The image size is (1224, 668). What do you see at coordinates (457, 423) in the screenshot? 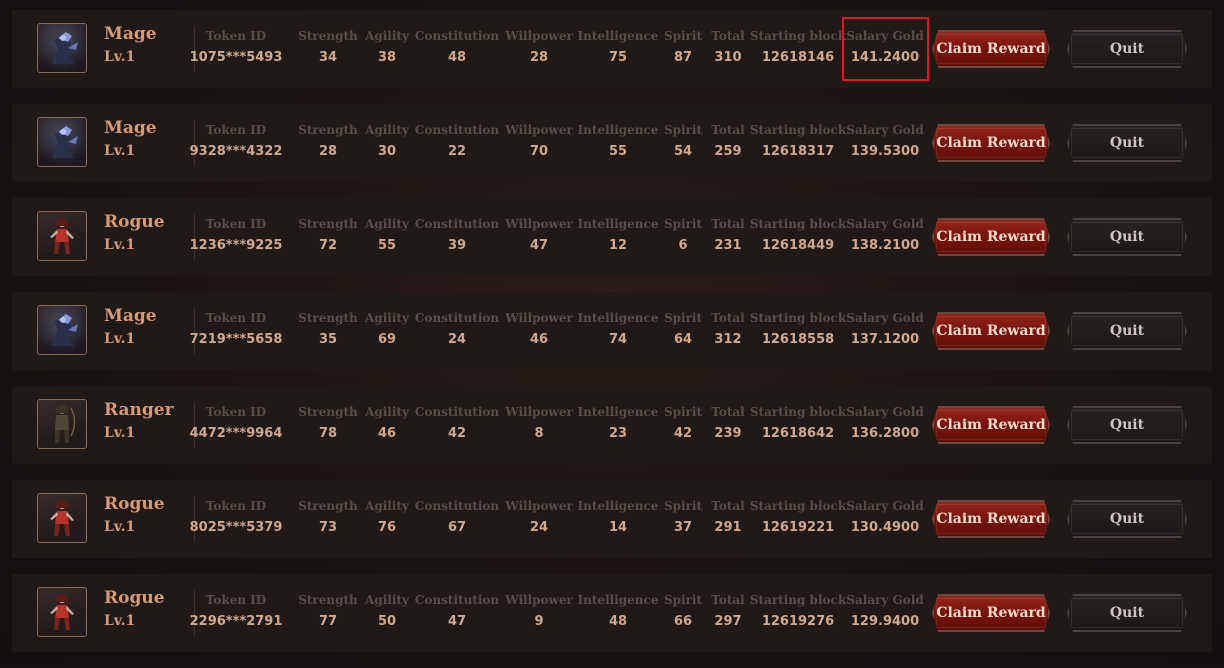
I see `constitution-cell: Constitution 42` at bounding box center [457, 423].